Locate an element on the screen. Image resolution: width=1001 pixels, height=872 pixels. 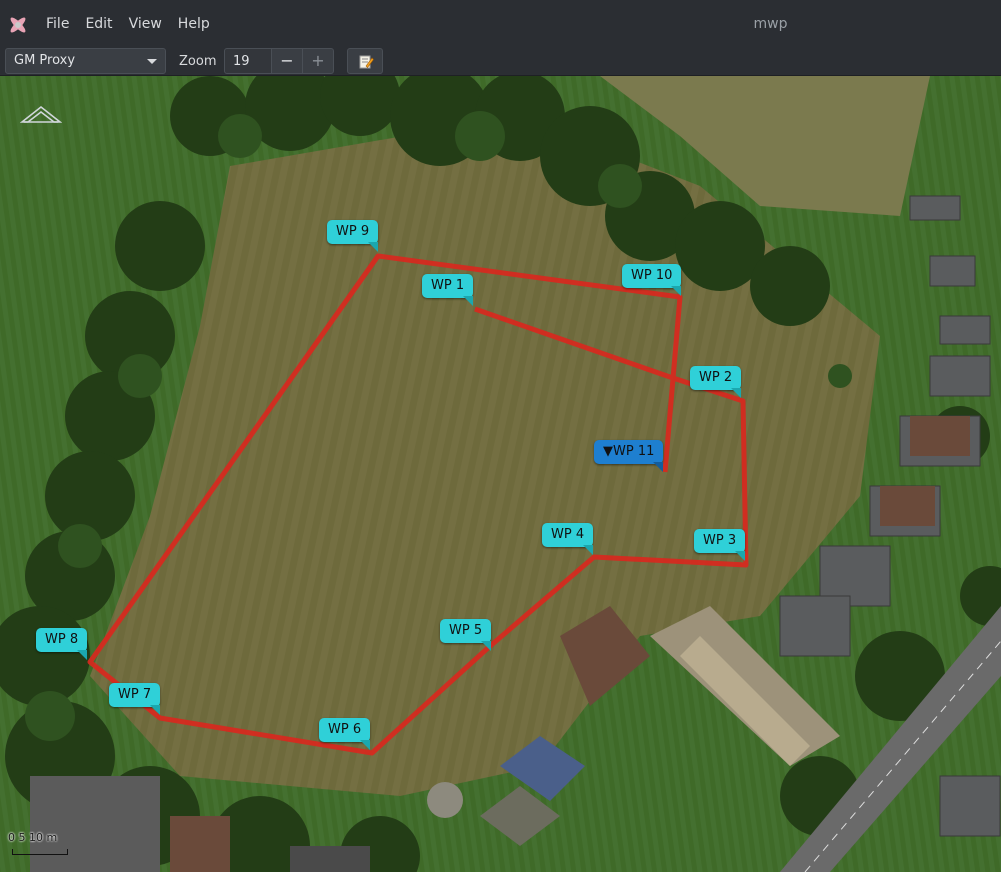
waypoint-marker: WP 2 is located at coordinates (716, 382).